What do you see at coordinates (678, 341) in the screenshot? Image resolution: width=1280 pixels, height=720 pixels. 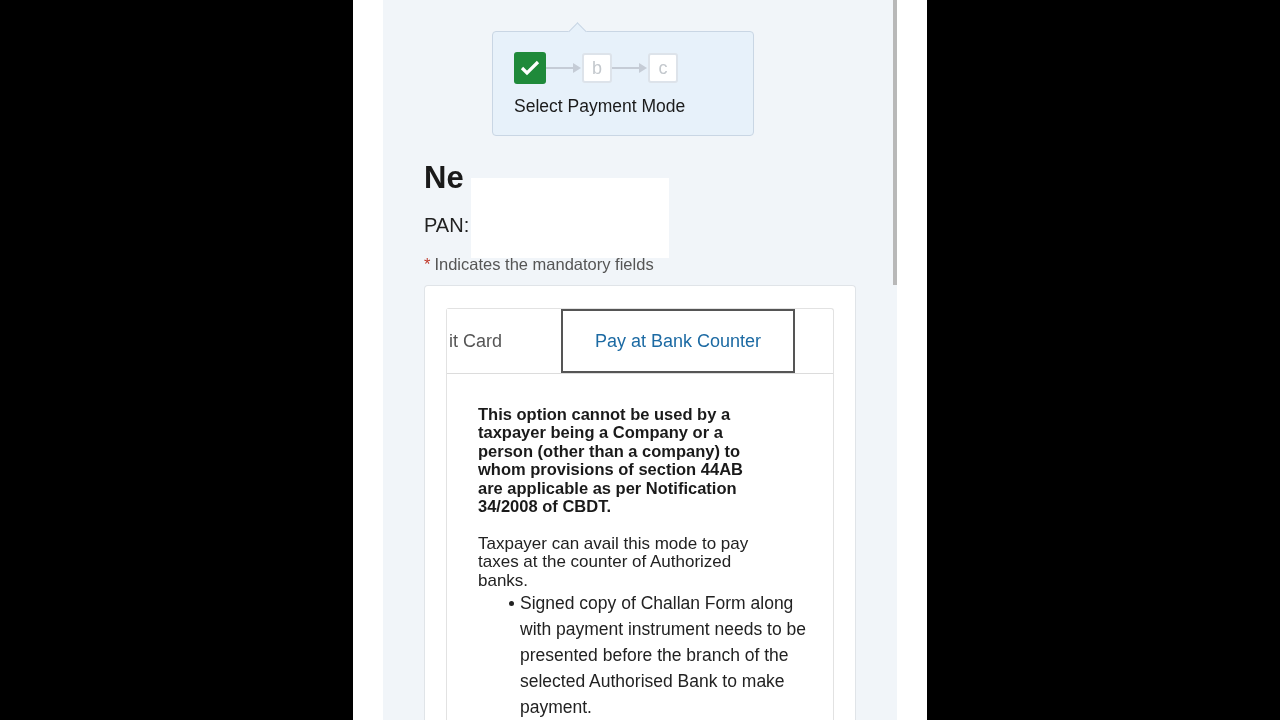 I see `payment-tab: Pay at Bank Counter` at bounding box center [678, 341].